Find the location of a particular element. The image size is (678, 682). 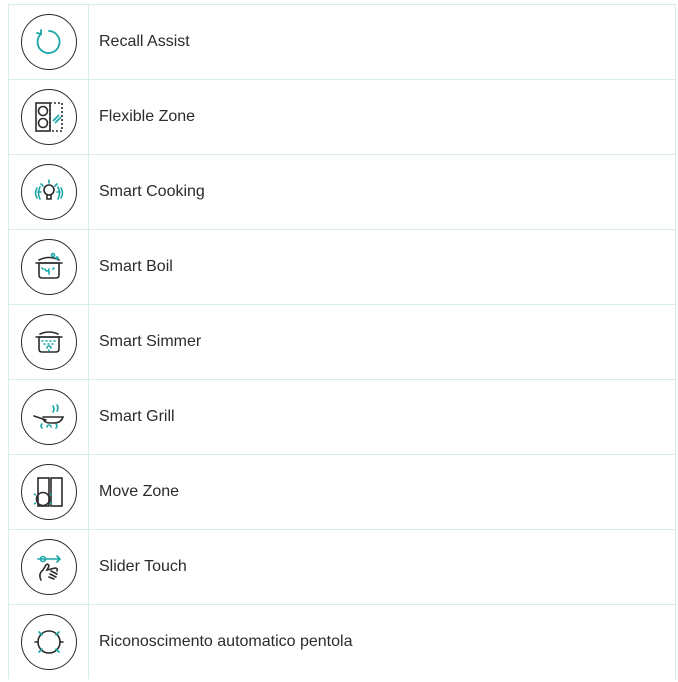

feature-label: Recall Assist is located at coordinates (144, 41).